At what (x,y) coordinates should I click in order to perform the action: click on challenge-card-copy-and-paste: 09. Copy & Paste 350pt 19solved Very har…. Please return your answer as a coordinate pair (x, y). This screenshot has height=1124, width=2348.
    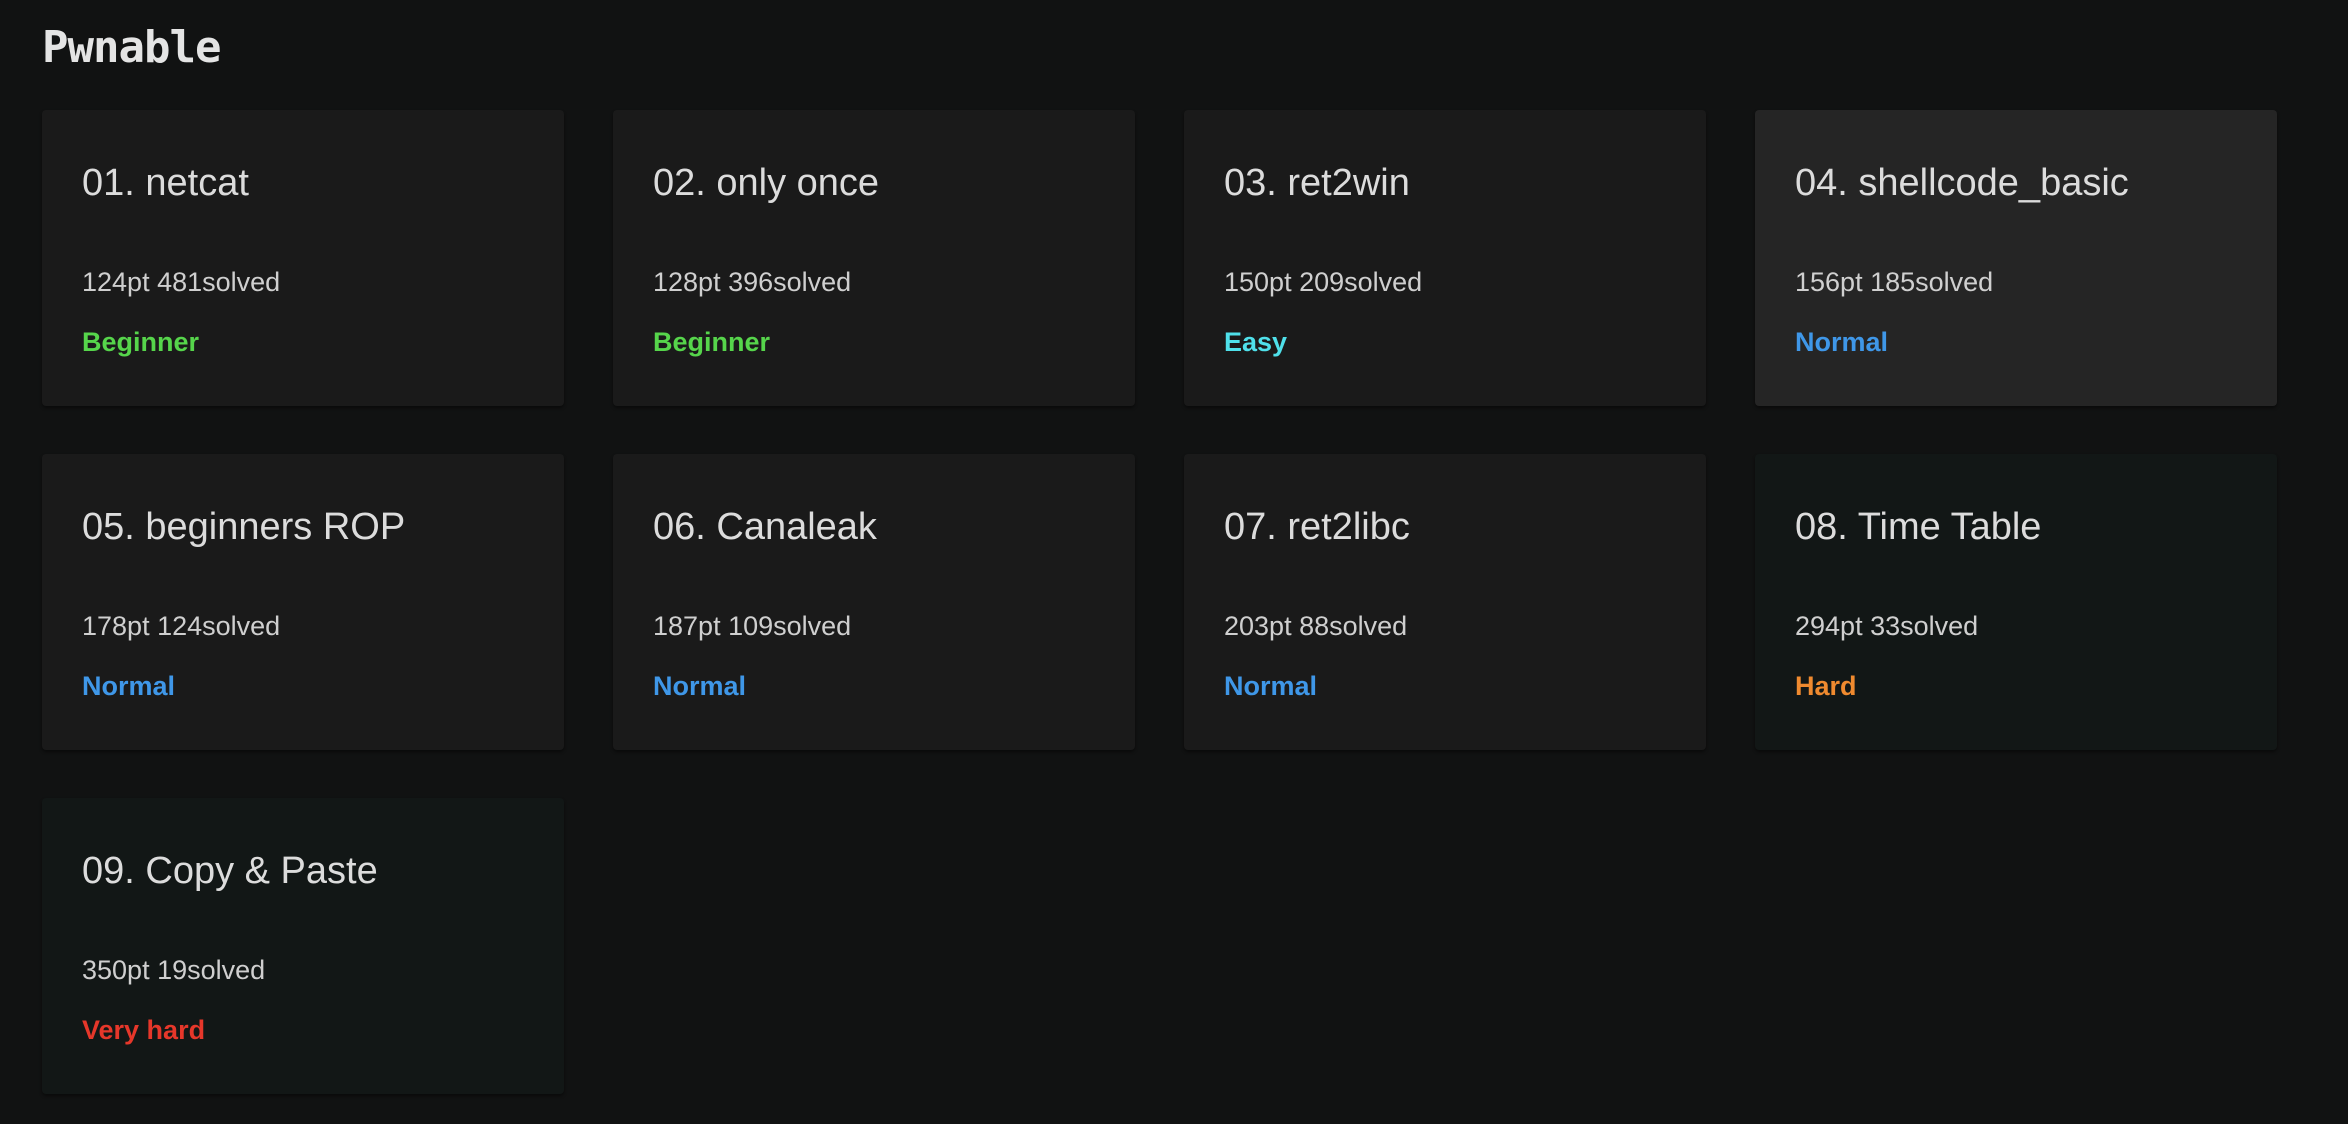
    Looking at the image, I should click on (303, 946).